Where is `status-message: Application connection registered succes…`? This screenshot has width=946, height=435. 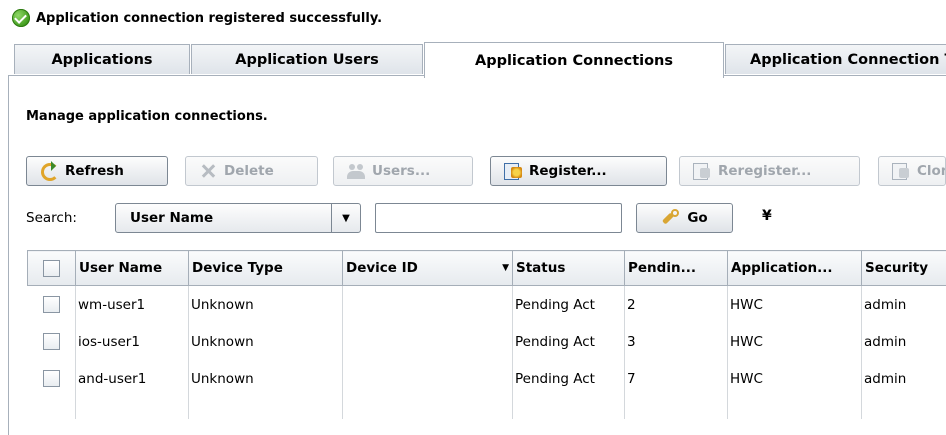 status-message: Application connection registered succes… is located at coordinates (197, 18).